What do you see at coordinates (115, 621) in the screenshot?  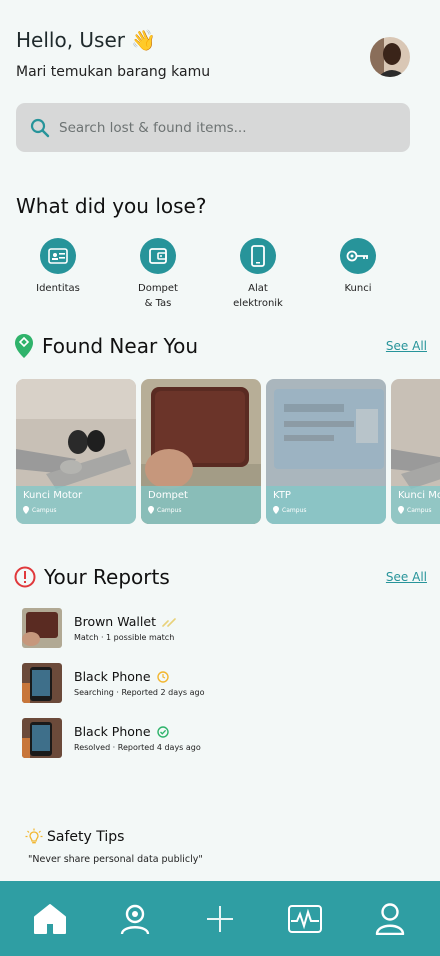 I see `report-title: Brown Wallet` at bounding box center [115, 621].